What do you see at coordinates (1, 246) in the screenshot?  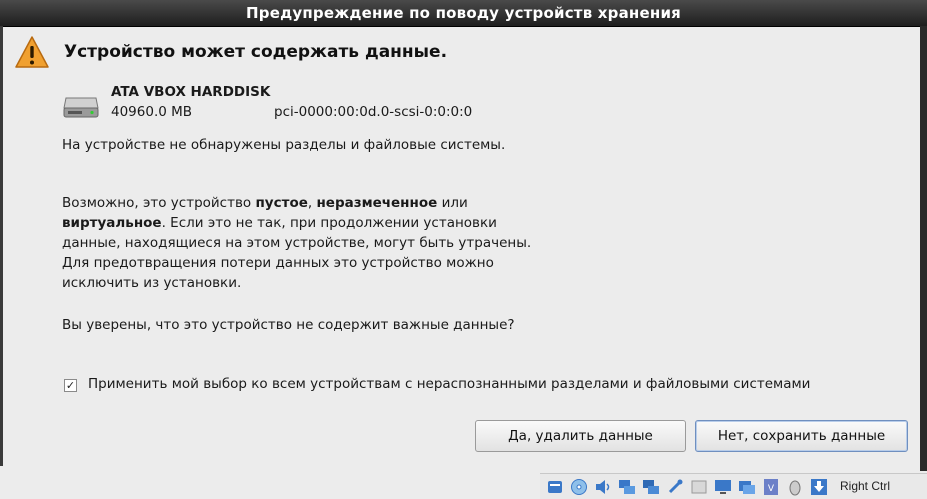 I see `left-window-edge` at bounding box center [1, 246].